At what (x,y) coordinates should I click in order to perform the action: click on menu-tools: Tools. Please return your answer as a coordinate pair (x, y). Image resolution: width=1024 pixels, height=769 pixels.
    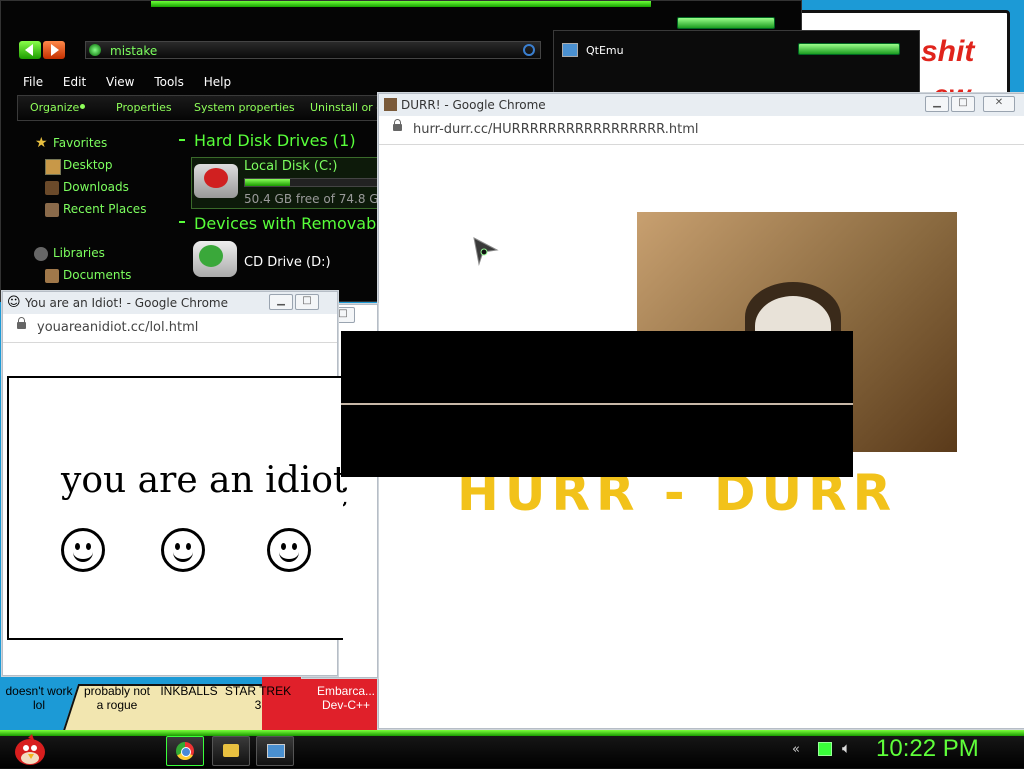
    Looking at the image, I should click on (169, 82).